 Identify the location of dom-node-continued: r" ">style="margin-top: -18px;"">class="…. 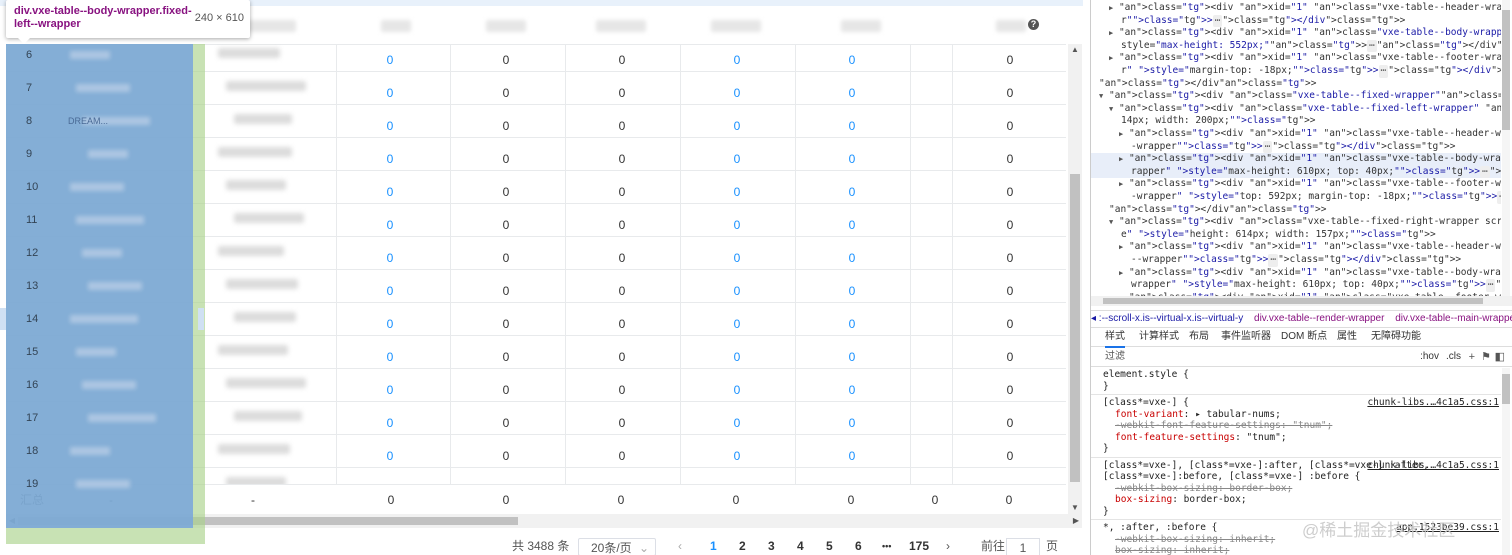
(1296, 71).